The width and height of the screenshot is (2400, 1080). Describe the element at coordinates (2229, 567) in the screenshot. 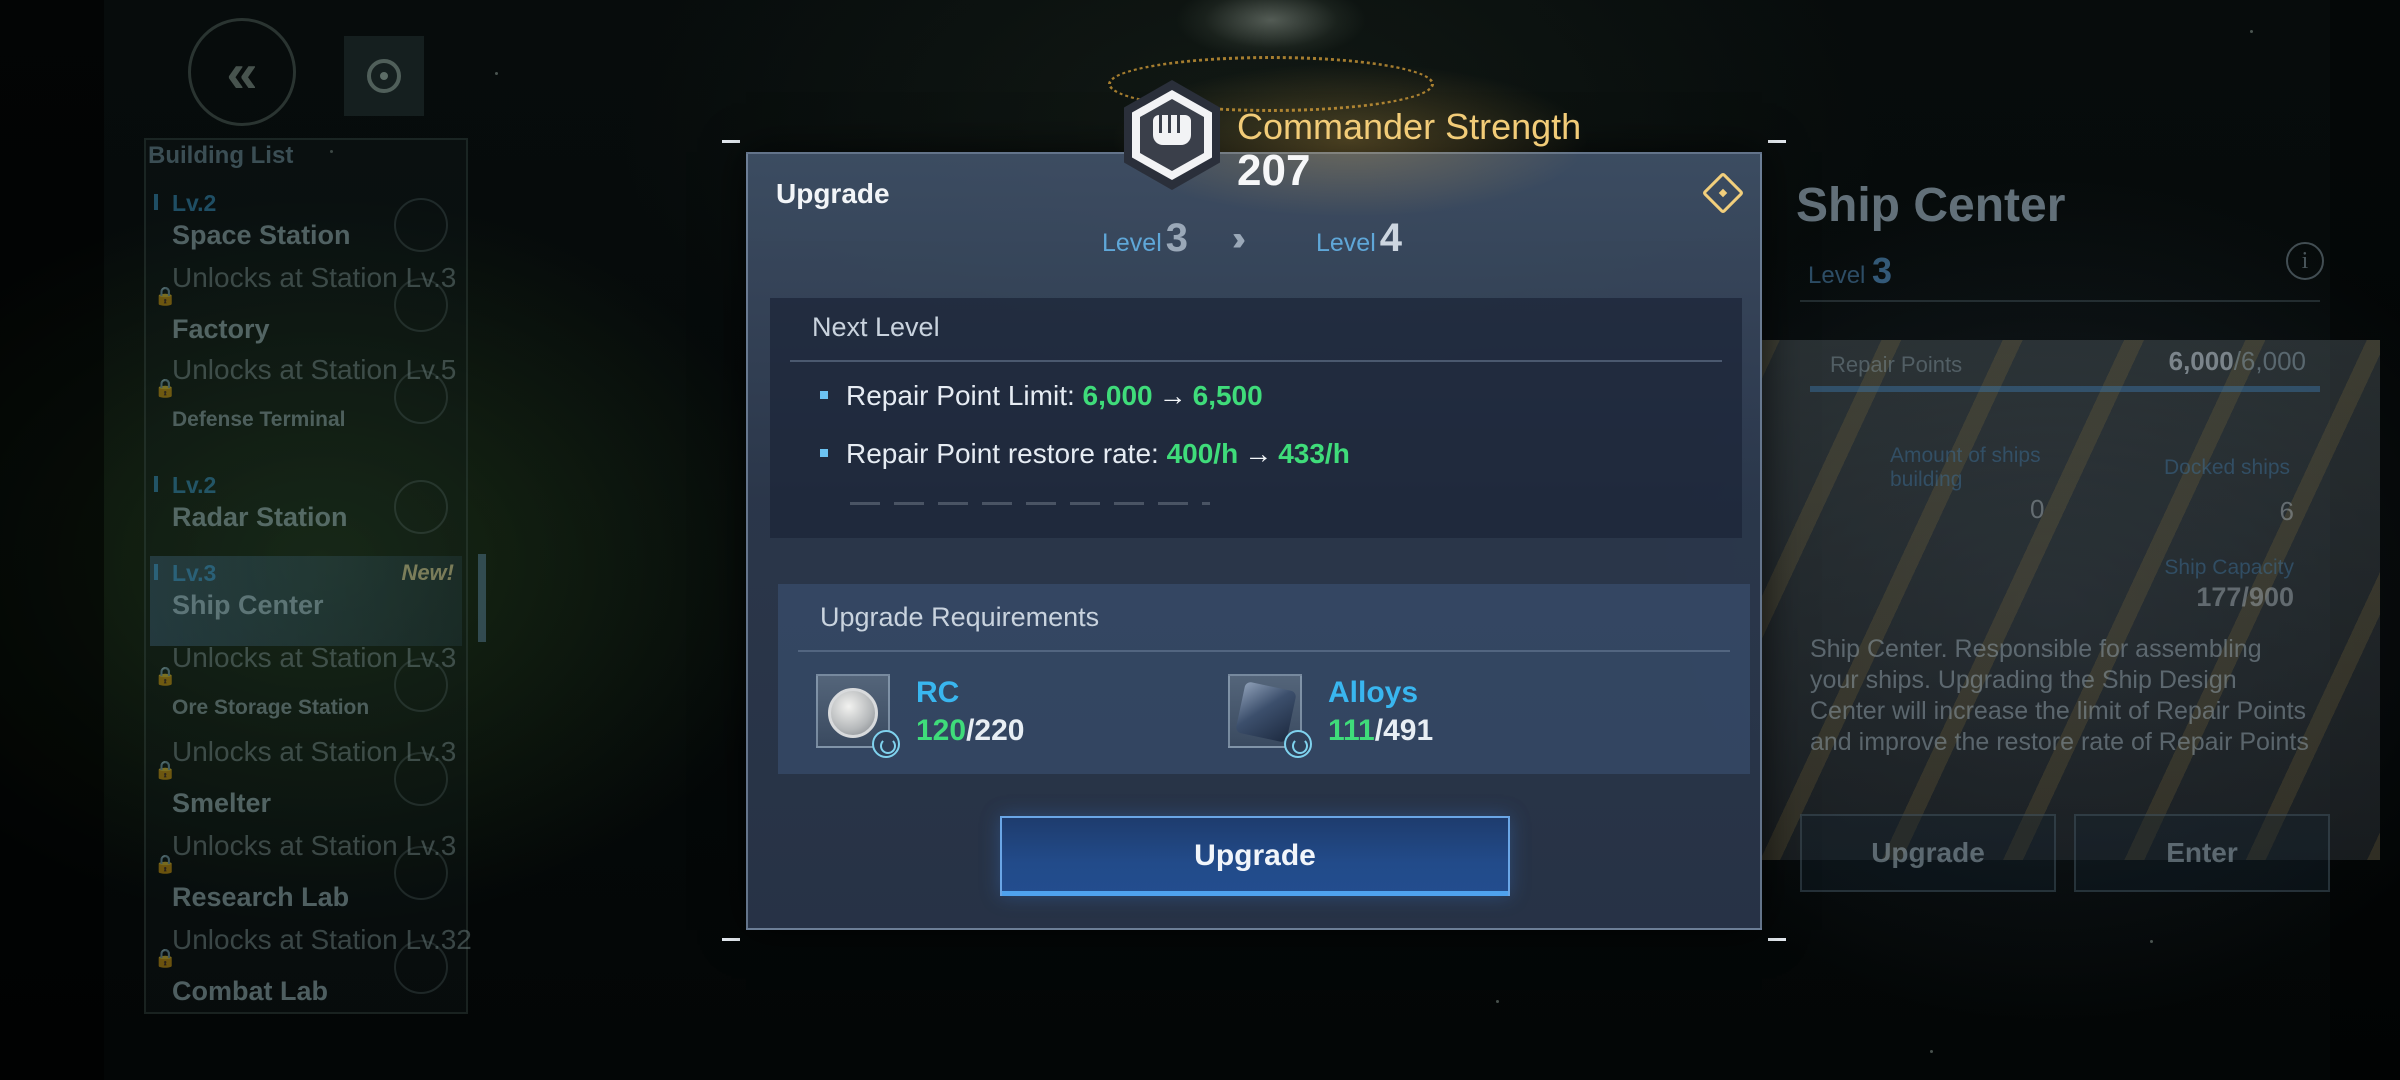

I see `ship-capacity-label: Ship Capacity` at that location.